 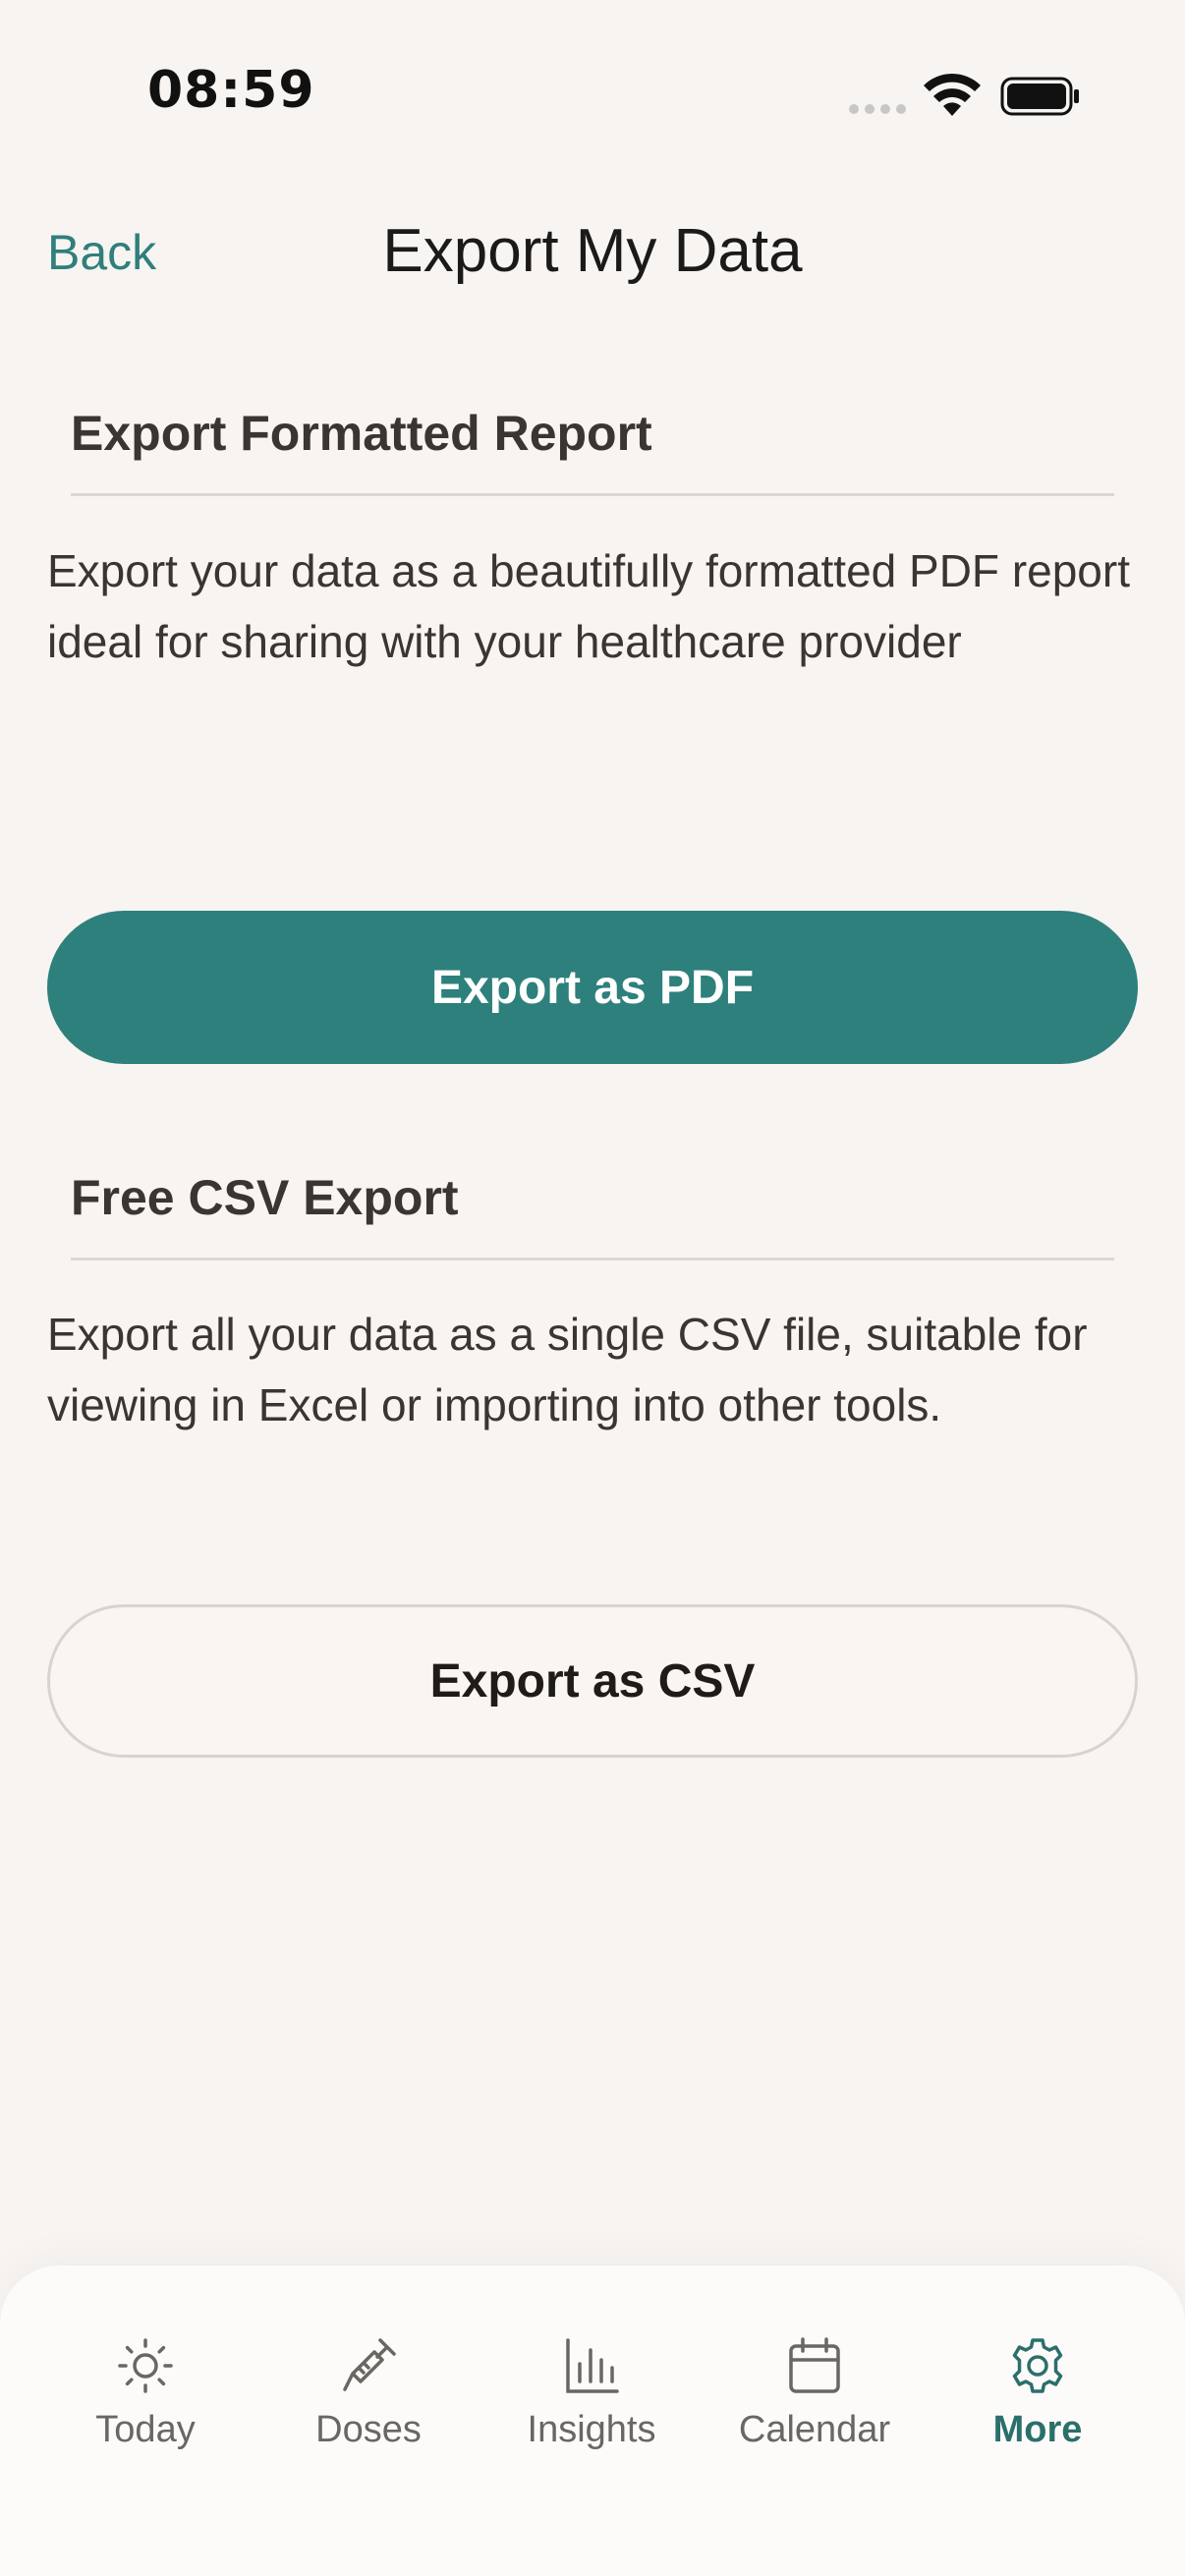 I want to click on tab-today-label: Today, so click(x=146, y=2429).